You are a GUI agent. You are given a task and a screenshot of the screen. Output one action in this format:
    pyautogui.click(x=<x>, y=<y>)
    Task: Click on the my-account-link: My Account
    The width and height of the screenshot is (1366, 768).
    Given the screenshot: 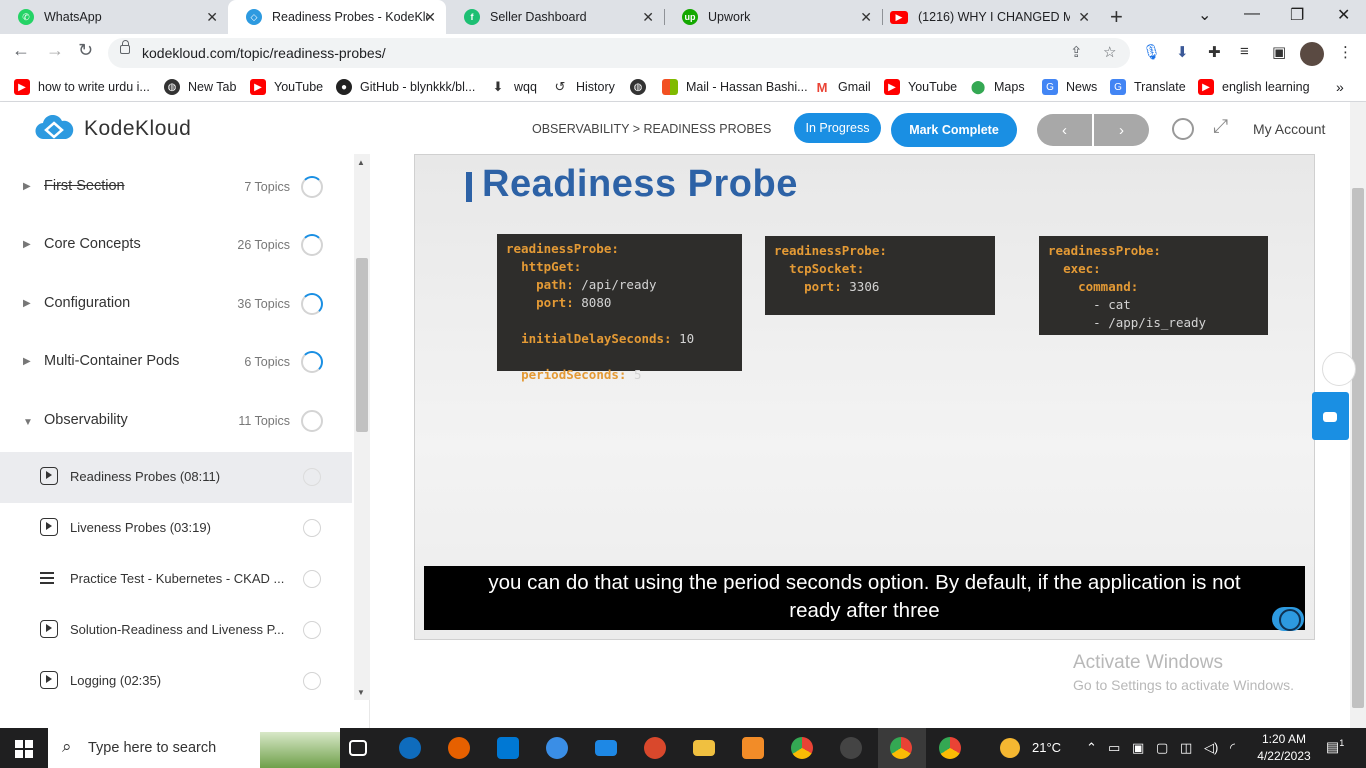 What is the action you would take?
    pyautogui.click(x=1289, y=129)
    